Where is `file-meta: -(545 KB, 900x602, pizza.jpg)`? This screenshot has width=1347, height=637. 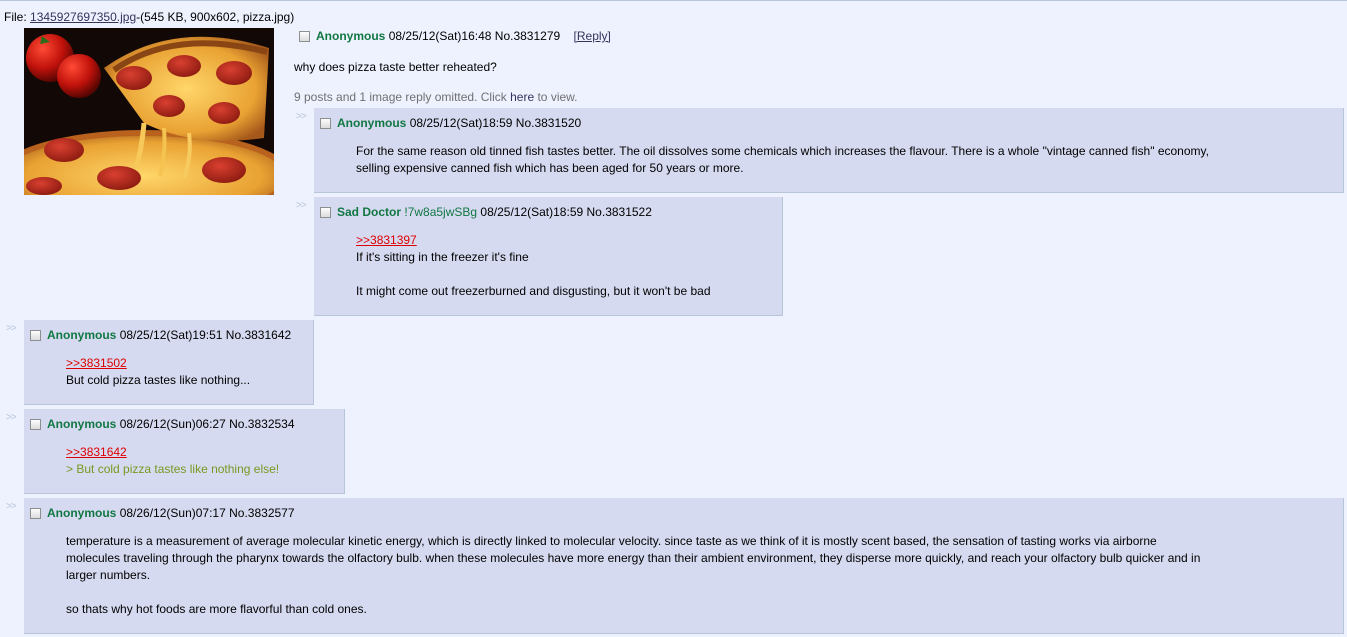
file-meta: -(545 KB, 900x602, pizza.jpg) is located at coordinates (215, 17).